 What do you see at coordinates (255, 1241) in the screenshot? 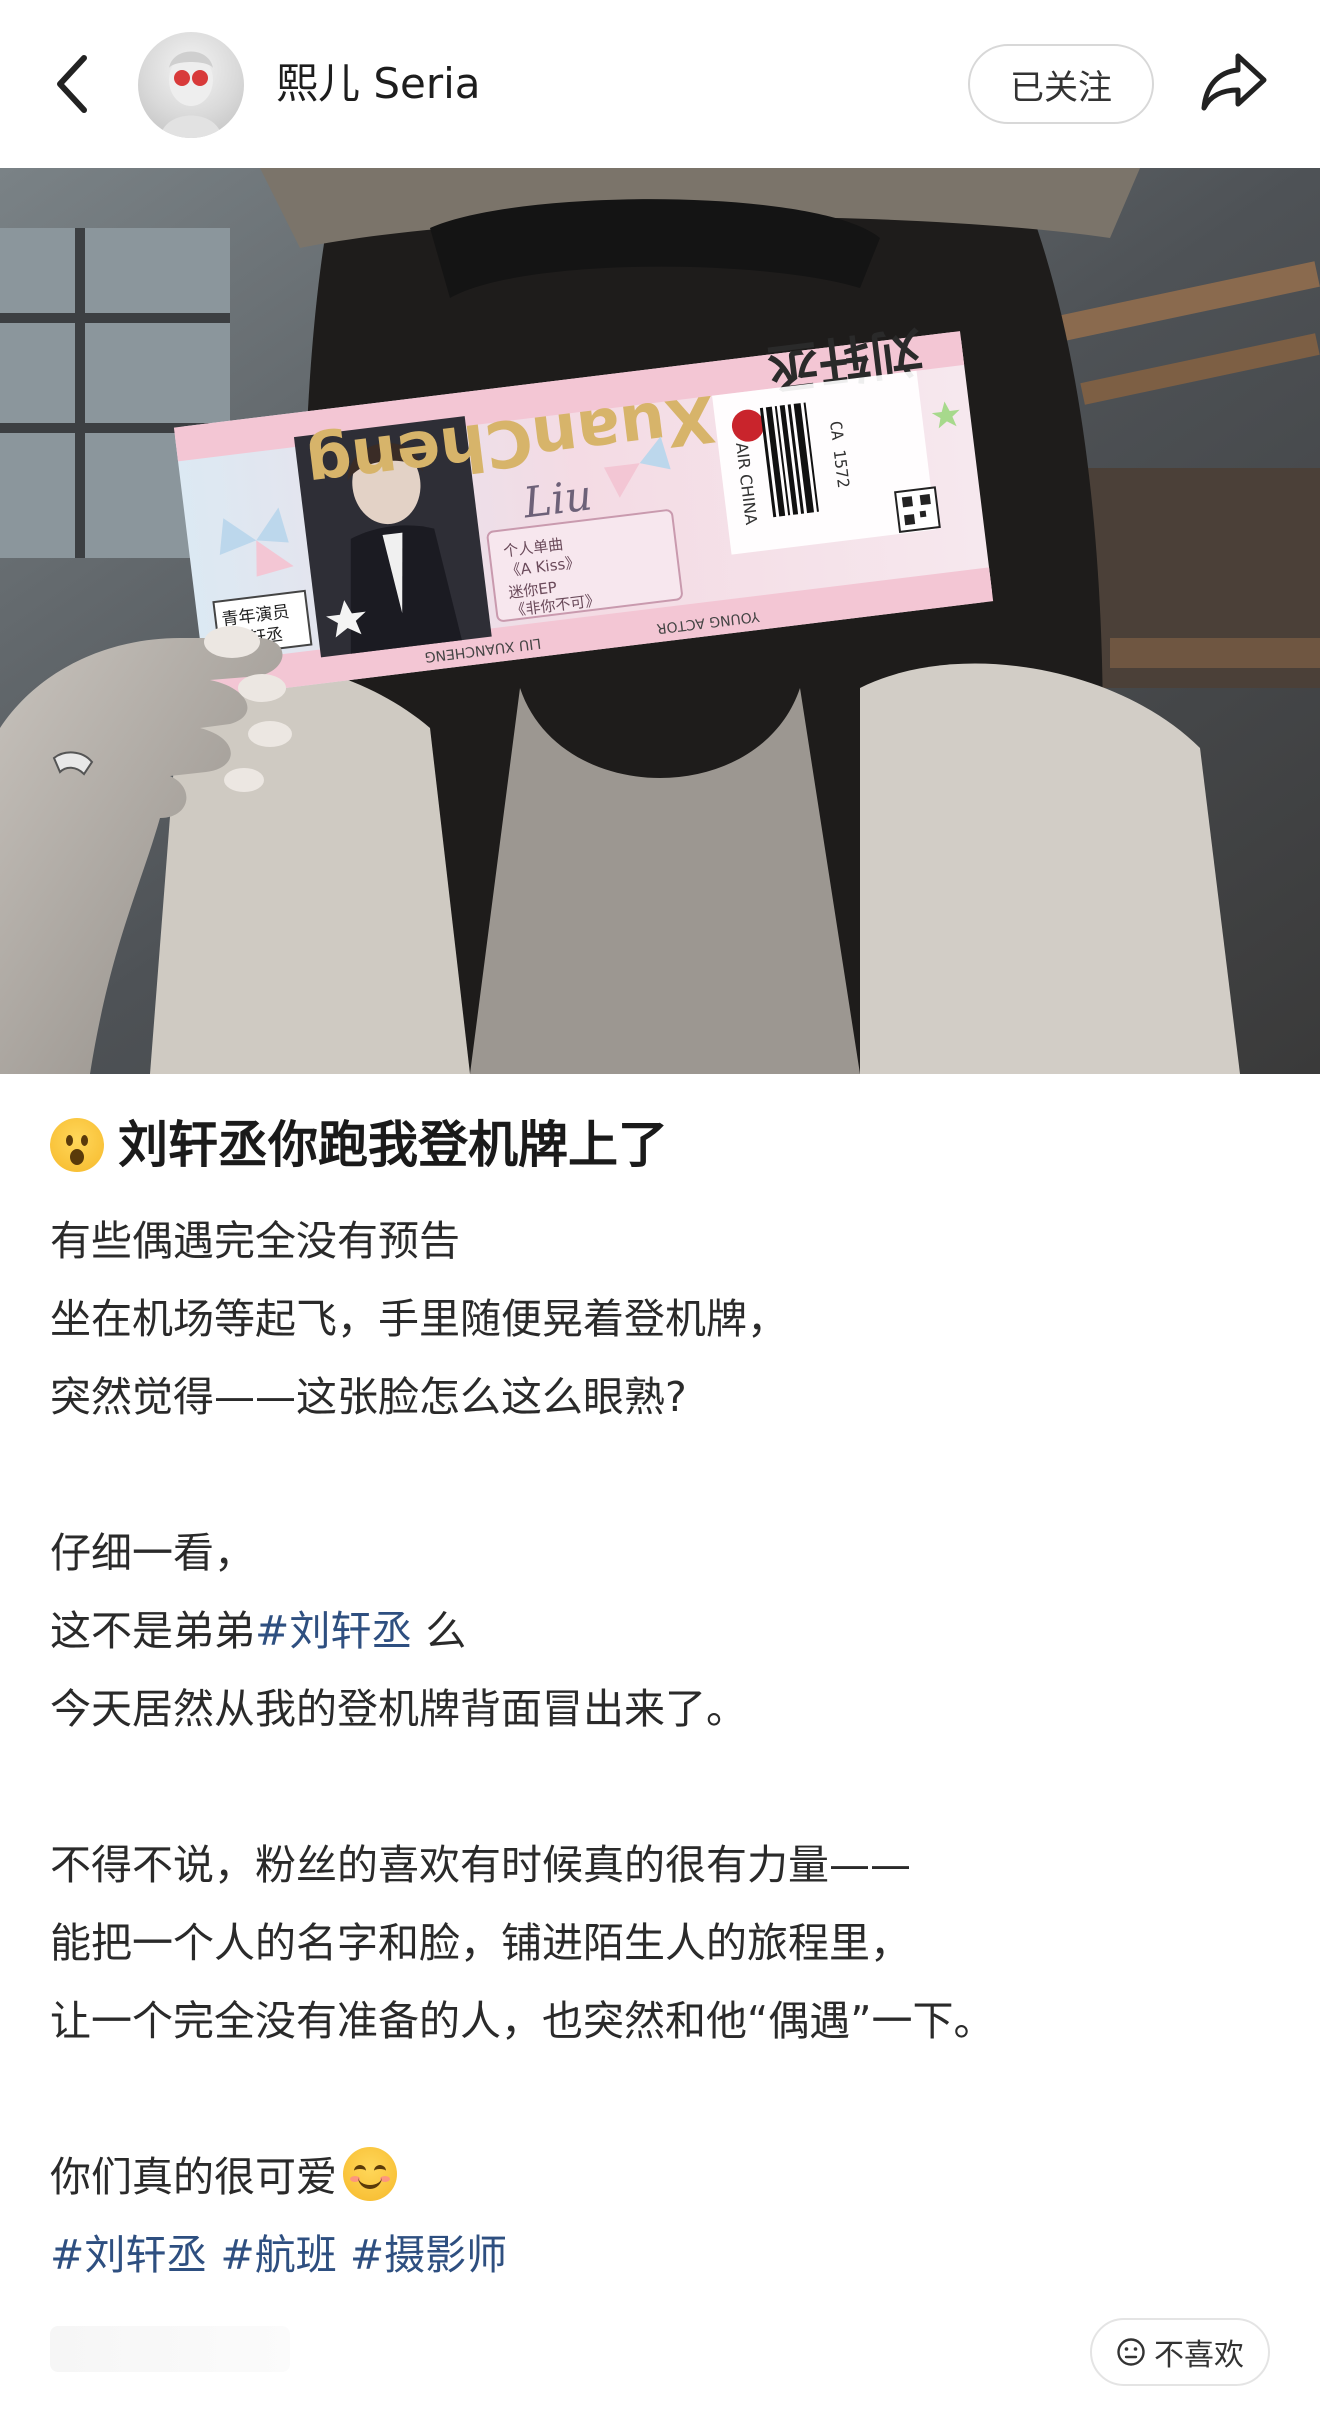
I see `content-line: 有些偶遇完全没有预告` at bounding box center [255, 1241].